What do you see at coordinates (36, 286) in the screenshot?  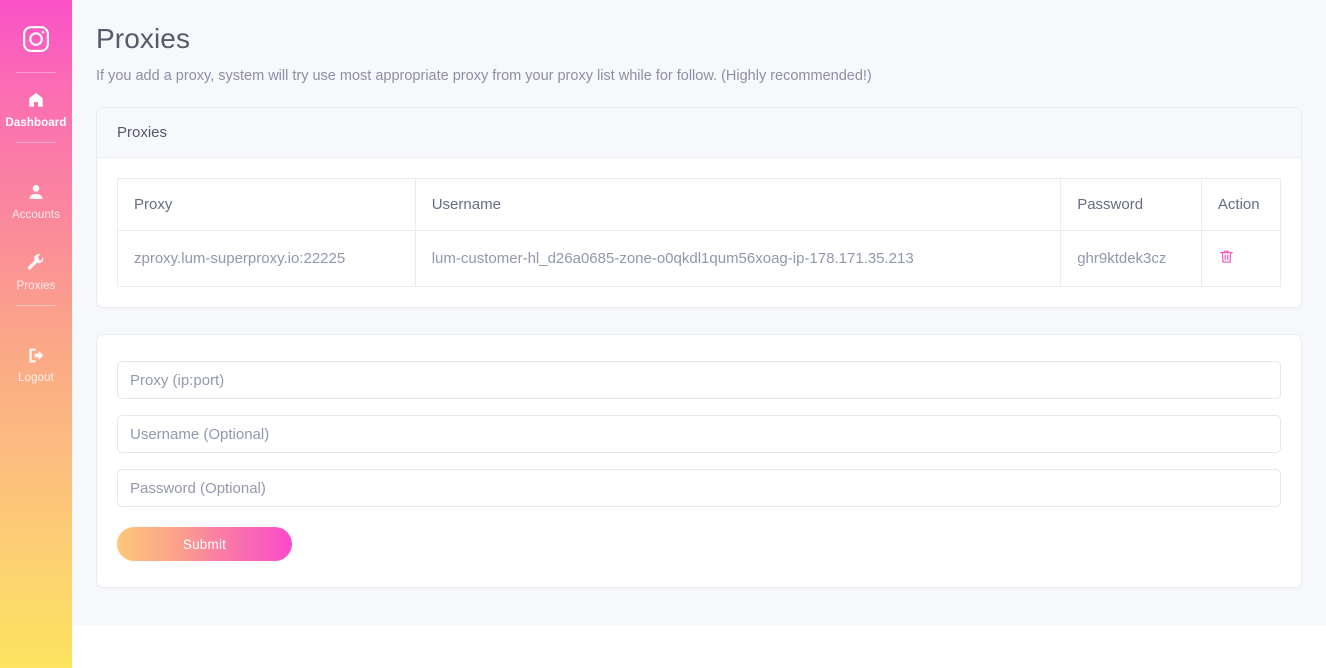 I see `sidebar-item-label: Proxies` at bounding box center [36, 286].